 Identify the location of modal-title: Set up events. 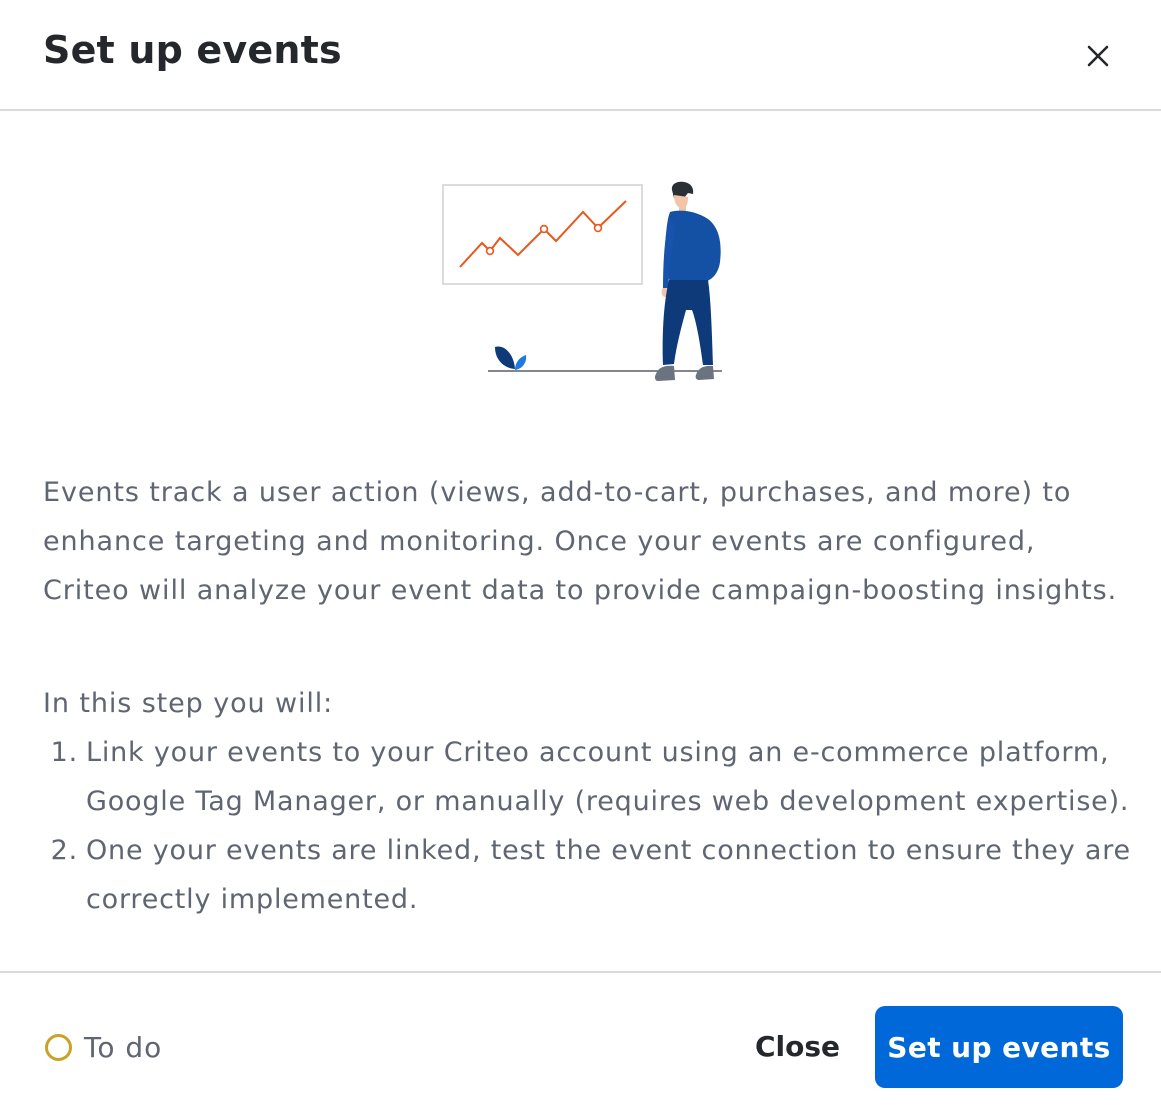
(192, 50).